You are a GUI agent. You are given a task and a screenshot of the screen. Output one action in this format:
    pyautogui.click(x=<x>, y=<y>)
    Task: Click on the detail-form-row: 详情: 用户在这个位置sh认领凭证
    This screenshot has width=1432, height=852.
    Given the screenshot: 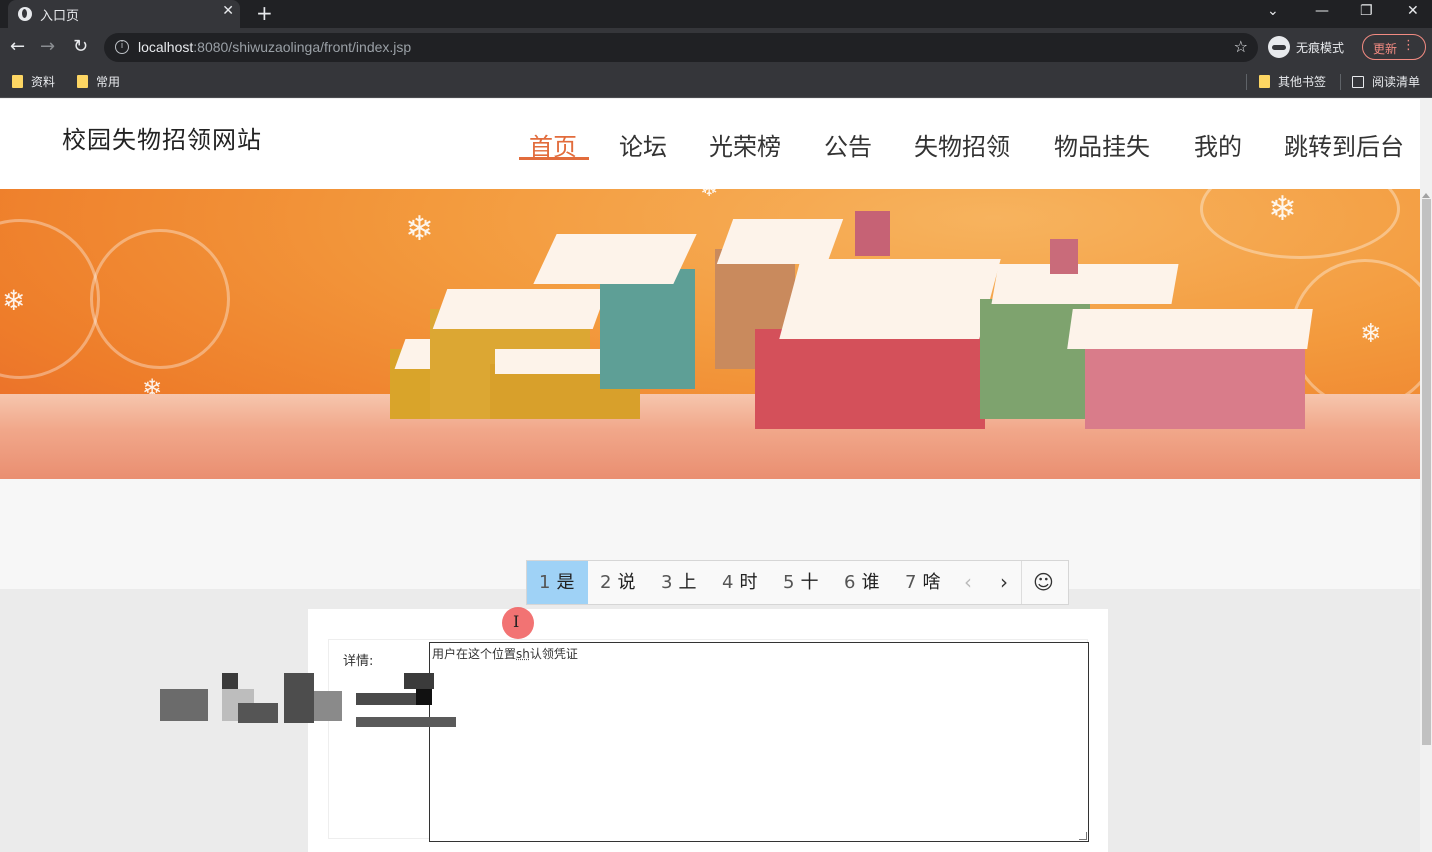 What is the action you would take?
    pyautogui.click(x=708, y=740)
    